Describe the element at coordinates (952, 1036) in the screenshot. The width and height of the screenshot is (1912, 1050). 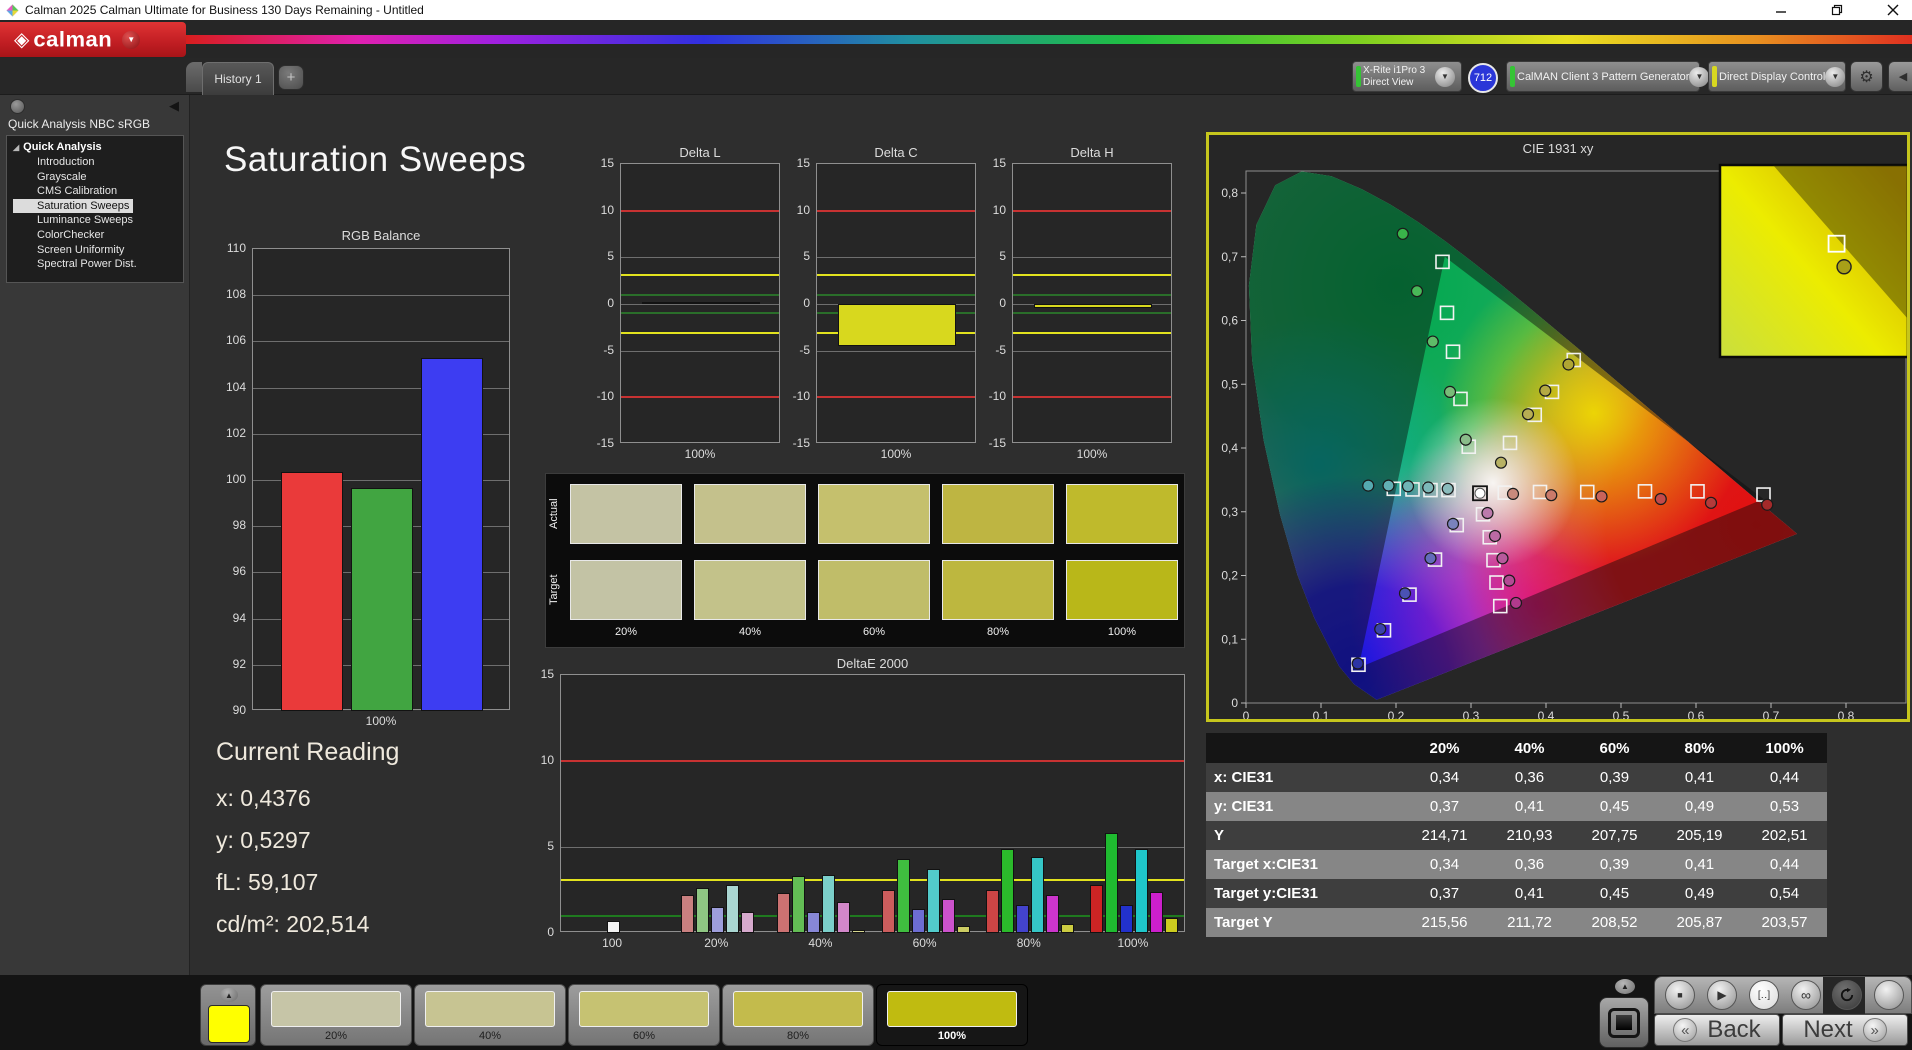
I see `swatch-label: 100%` at that location.